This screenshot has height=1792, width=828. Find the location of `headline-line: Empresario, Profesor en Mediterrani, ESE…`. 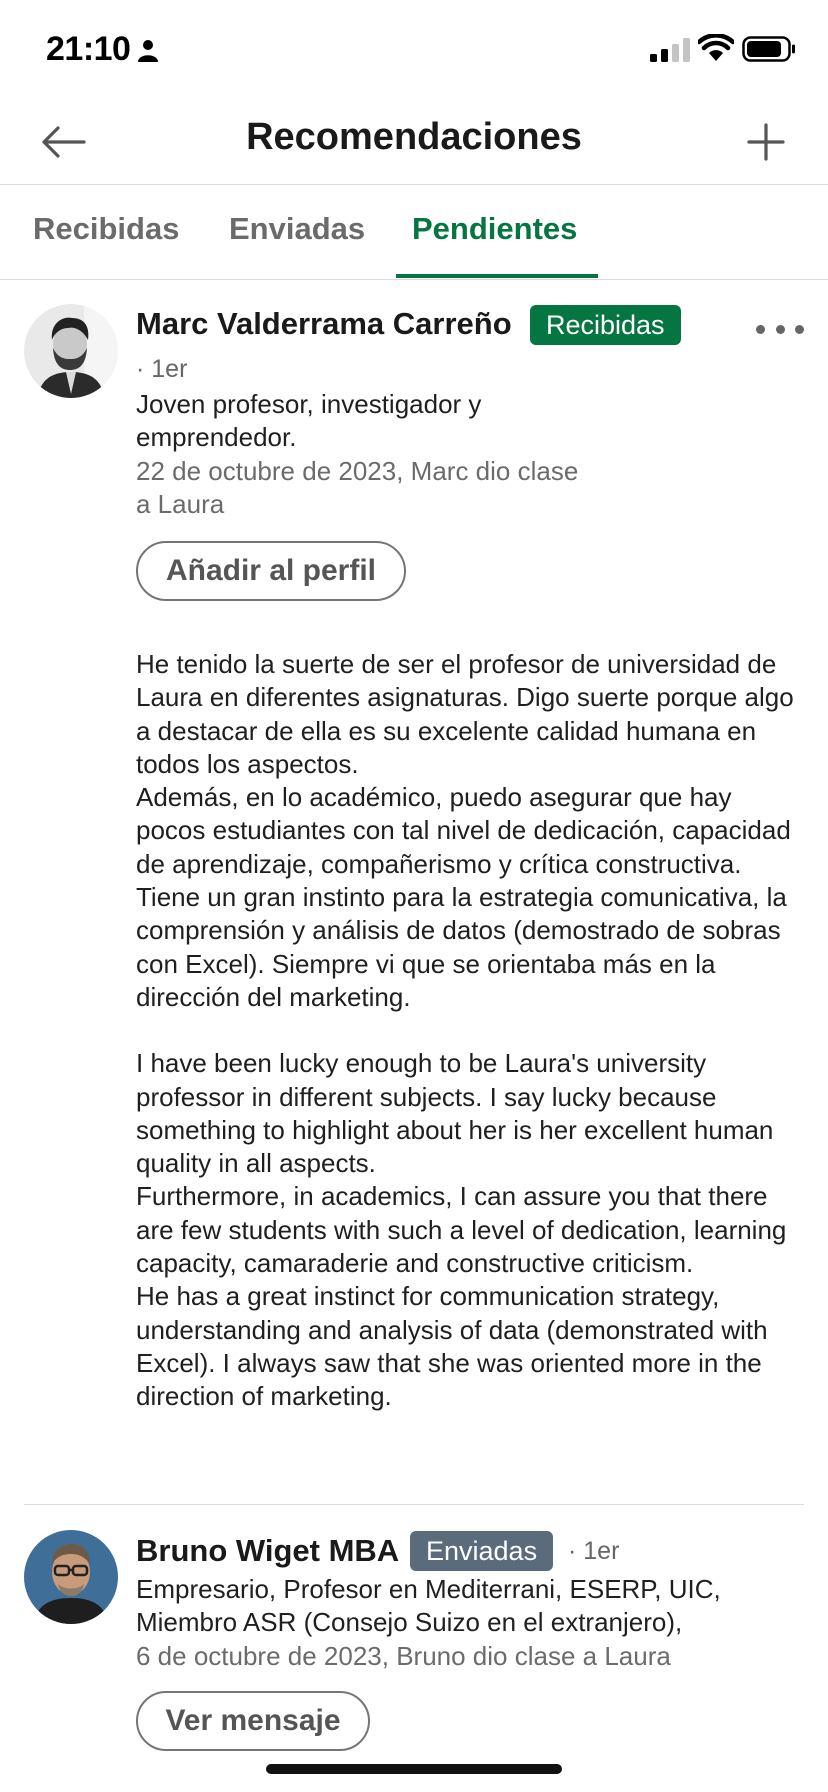

headline-line: Empresario, Profesor en Mediterrani, ESE… is located at coordinates (428, 1589).